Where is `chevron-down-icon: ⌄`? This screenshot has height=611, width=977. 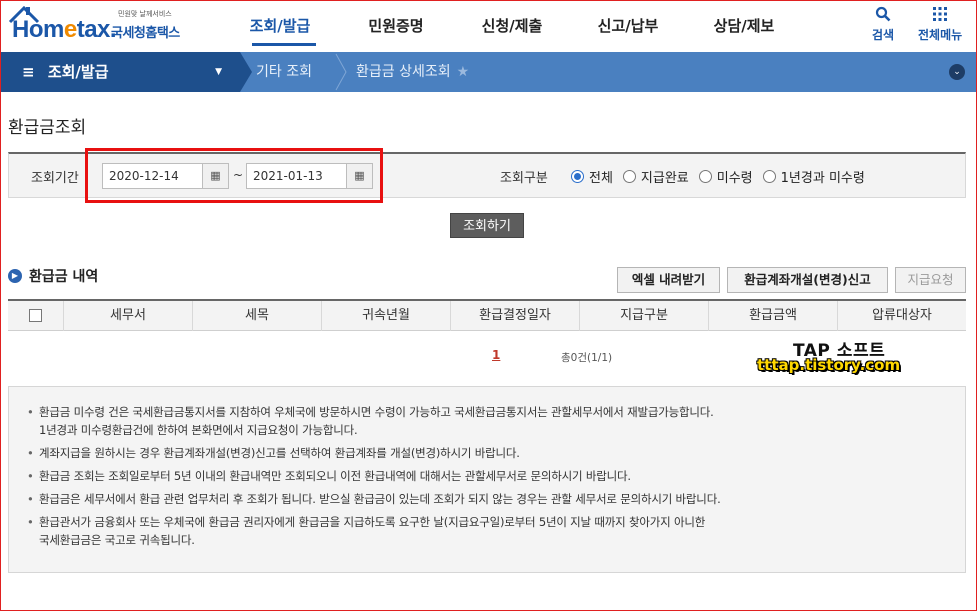 chevron-down-icon: ⌄ is located at coordinates (957, 72).